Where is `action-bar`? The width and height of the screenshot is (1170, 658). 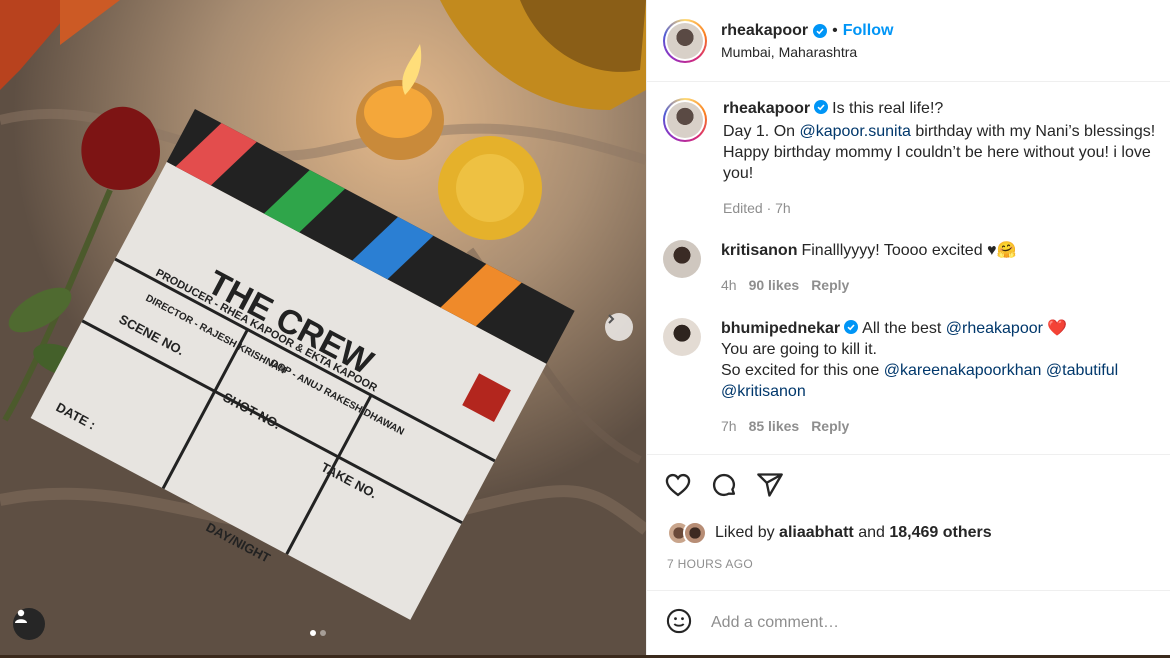 action-bar is located at coordinates (724, 485).